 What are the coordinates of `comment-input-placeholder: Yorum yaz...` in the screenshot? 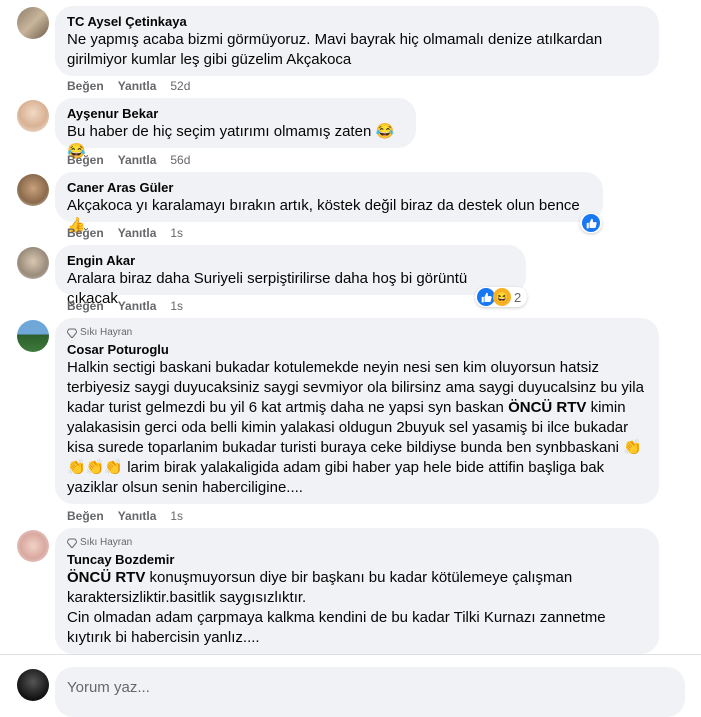 It's located at (108, 687).